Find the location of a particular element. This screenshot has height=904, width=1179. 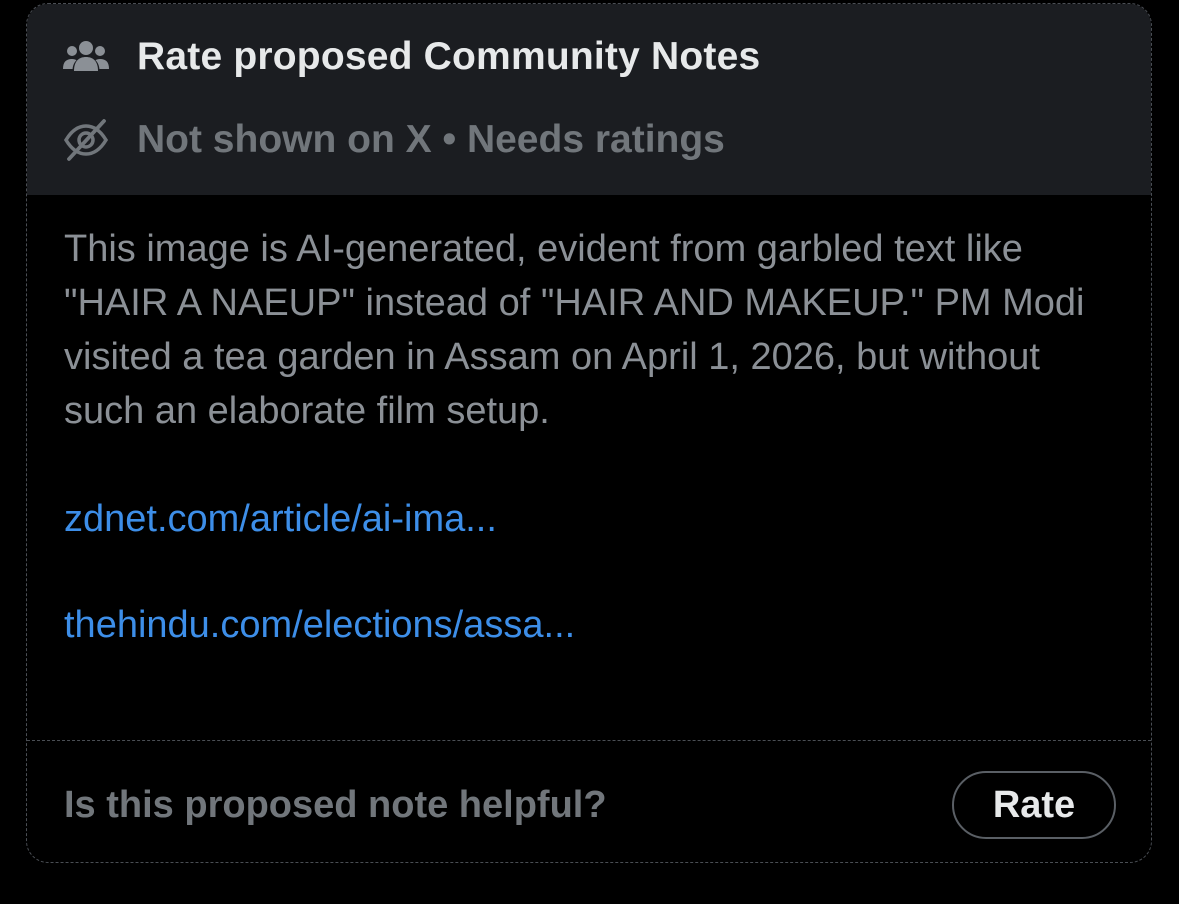

title-row: Rate proposed Community Notes is located at coordinates (411, 57).